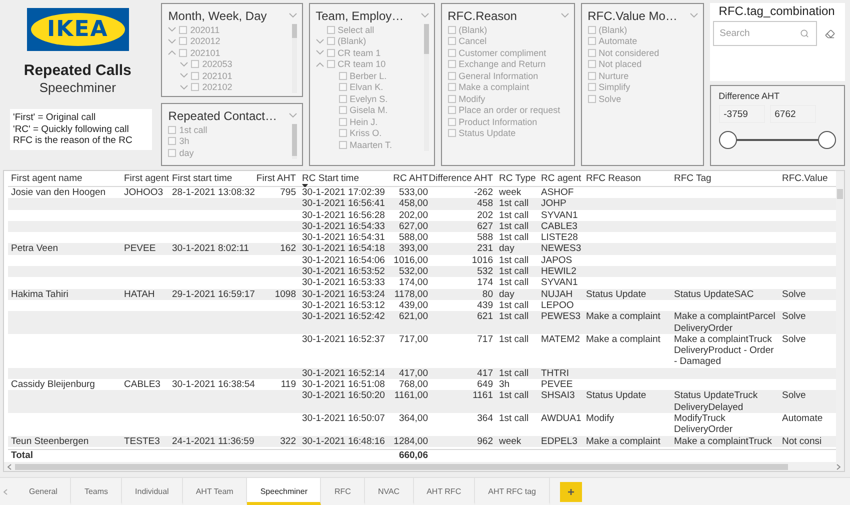 The height and width of the screenshot is (505, 850). I want to click on slicer-item: Maarten T., so click(371, 145).